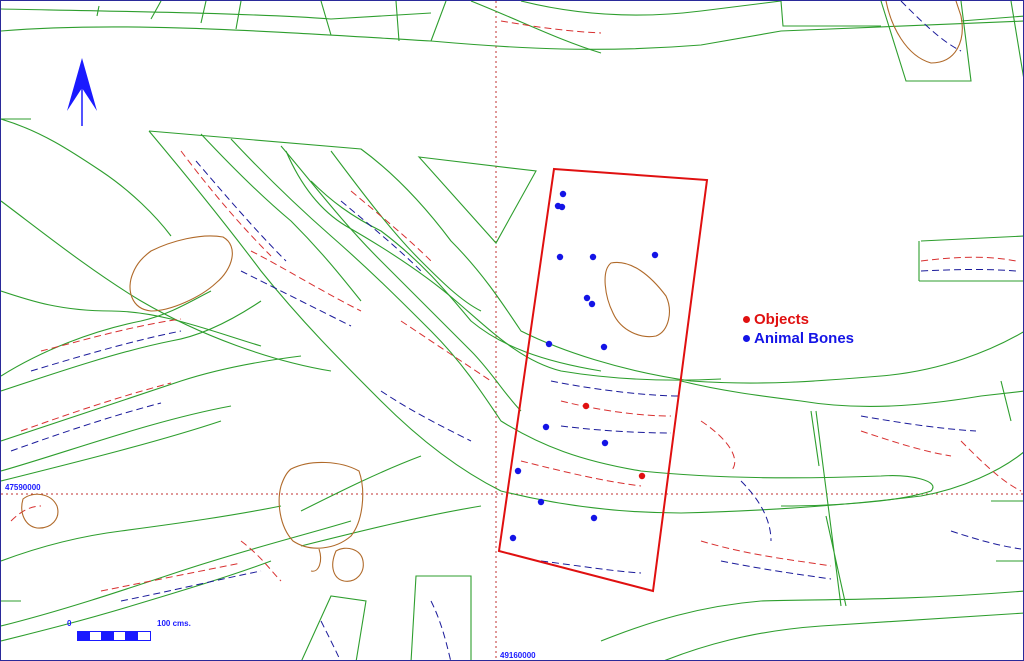  Describe the element at coordinates (82, 92) in the screenshot. I see `north-arrow-icon` at that location.